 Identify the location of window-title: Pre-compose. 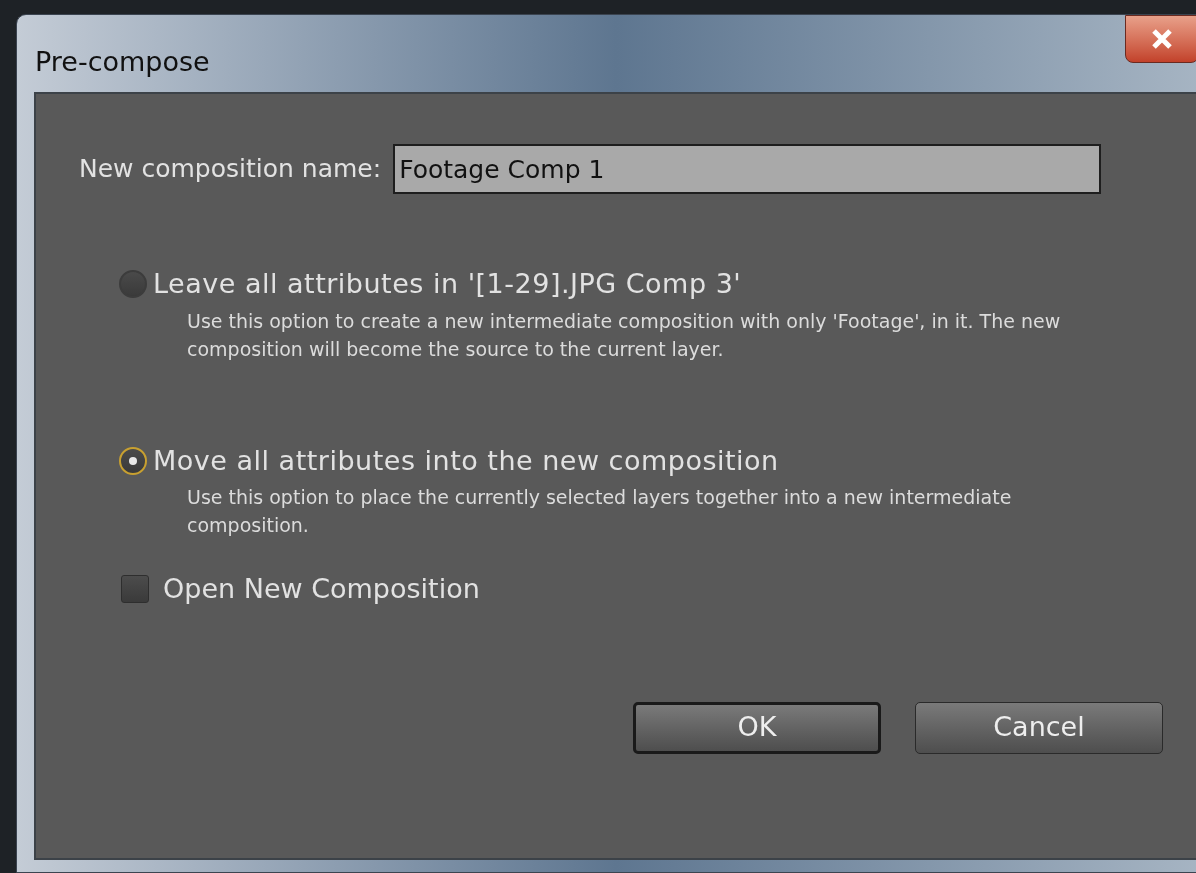
(122, 62).